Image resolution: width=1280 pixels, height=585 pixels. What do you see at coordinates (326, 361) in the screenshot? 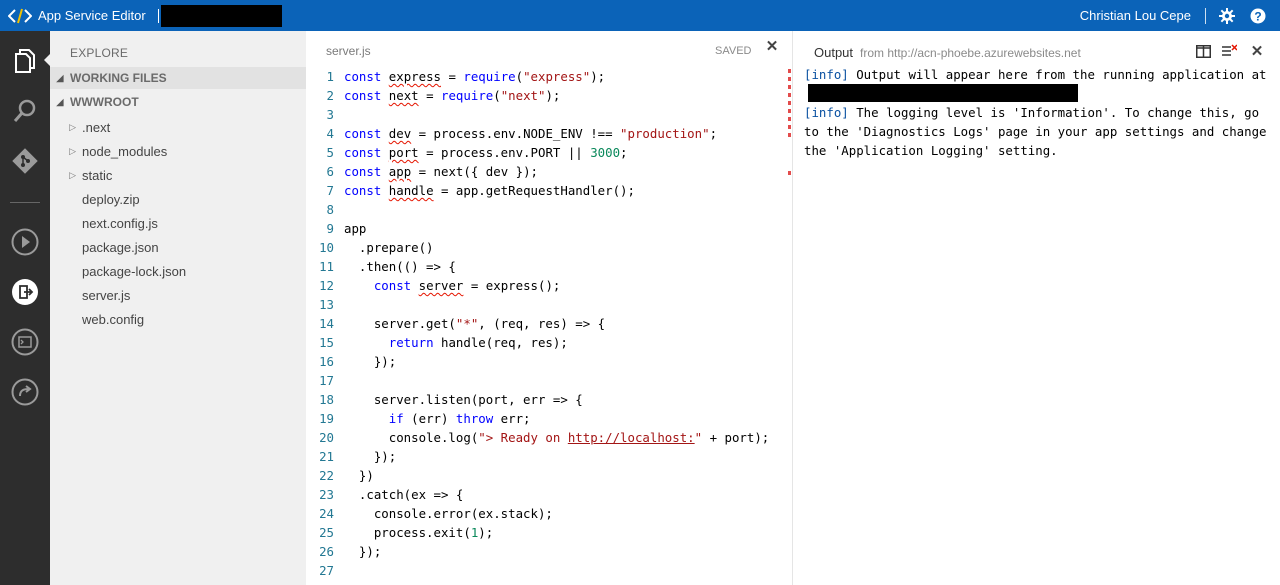
I see `line-number: 16` at bounding box center [326, 361].